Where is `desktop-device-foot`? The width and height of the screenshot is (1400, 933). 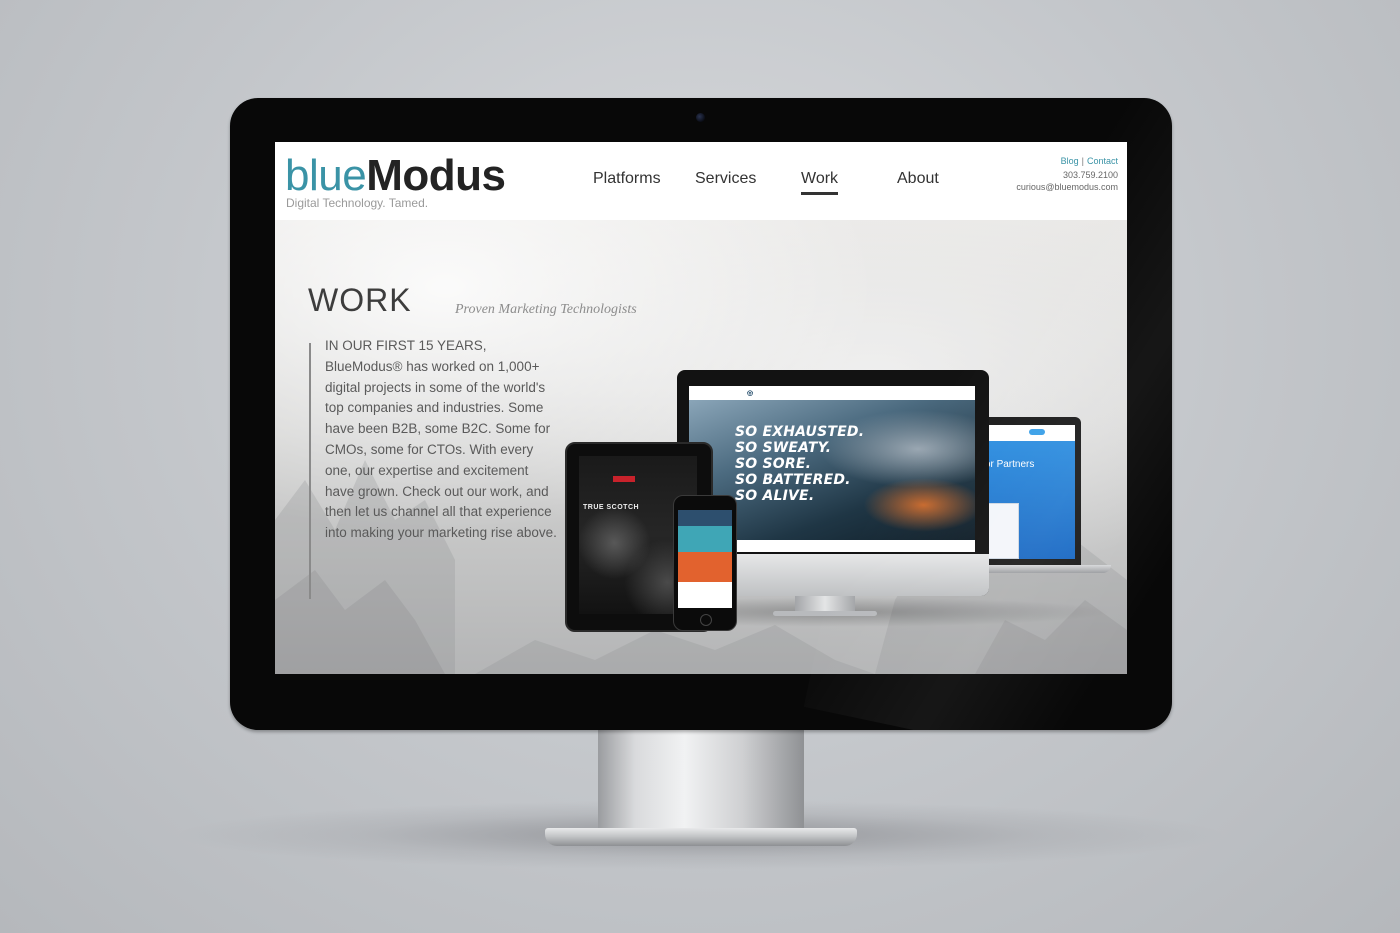
desktop-device-foot is located at coordinates (825, 613).